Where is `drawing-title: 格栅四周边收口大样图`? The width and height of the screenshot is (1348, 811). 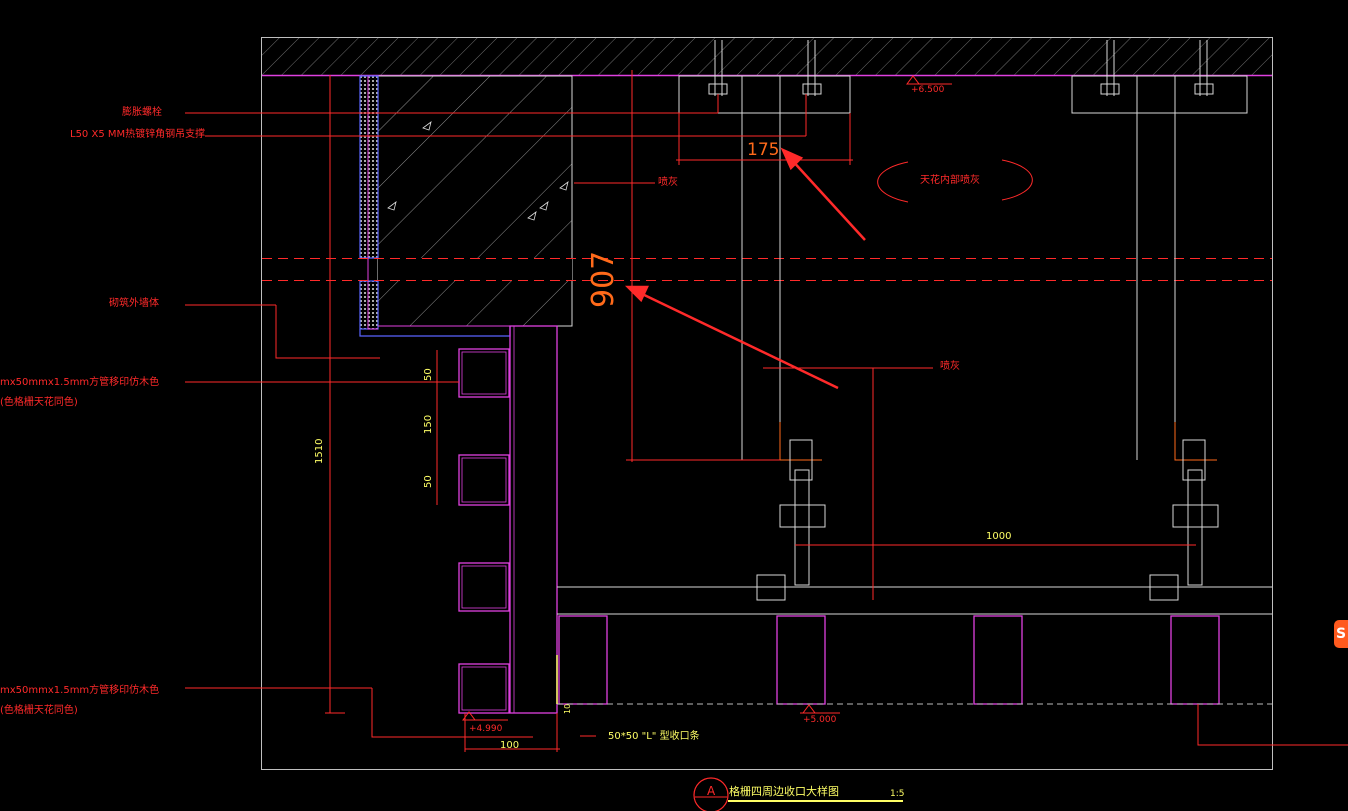 drawing-title: 格栅四周边收口大样图 is located at coordinates (784, 791).